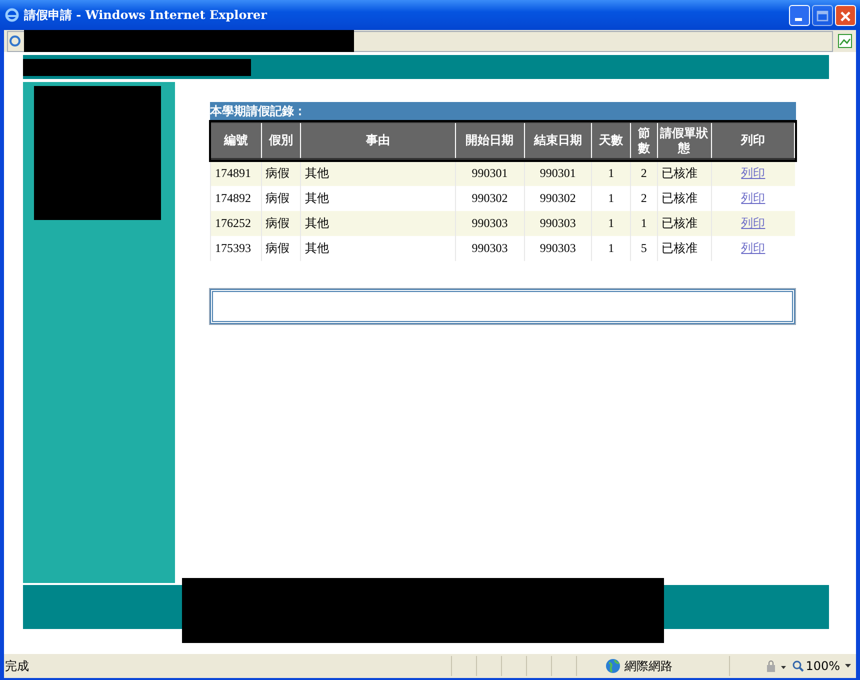 The image size is (860, 680). I want to click on table-cell: 176252, so click(233, 223).